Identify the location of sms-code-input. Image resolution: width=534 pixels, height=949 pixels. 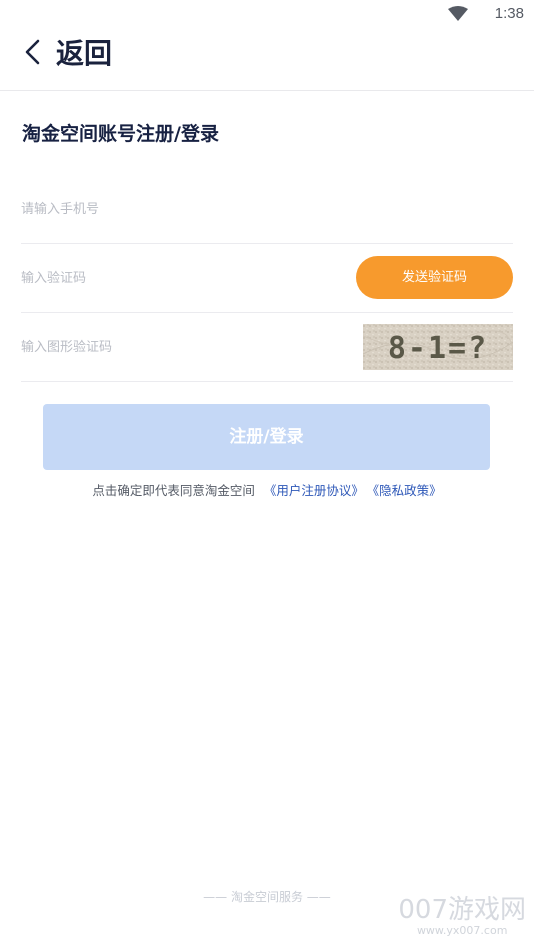
(171, 278).